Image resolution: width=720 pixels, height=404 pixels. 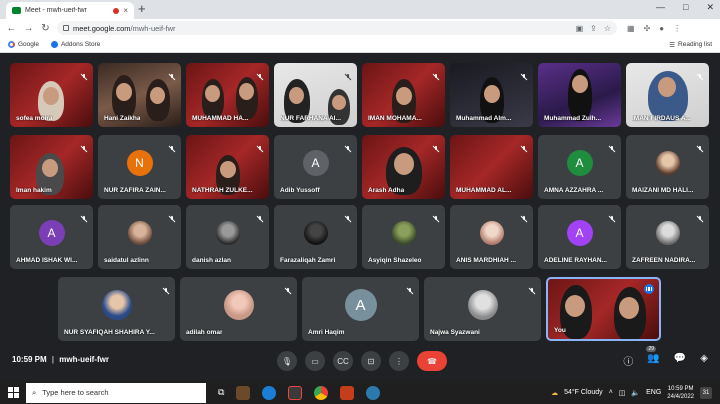 What do you see at coordinates (347, 392) in the screenshot?
I see `powerpoint-icon` at bounding box center [347, 392].